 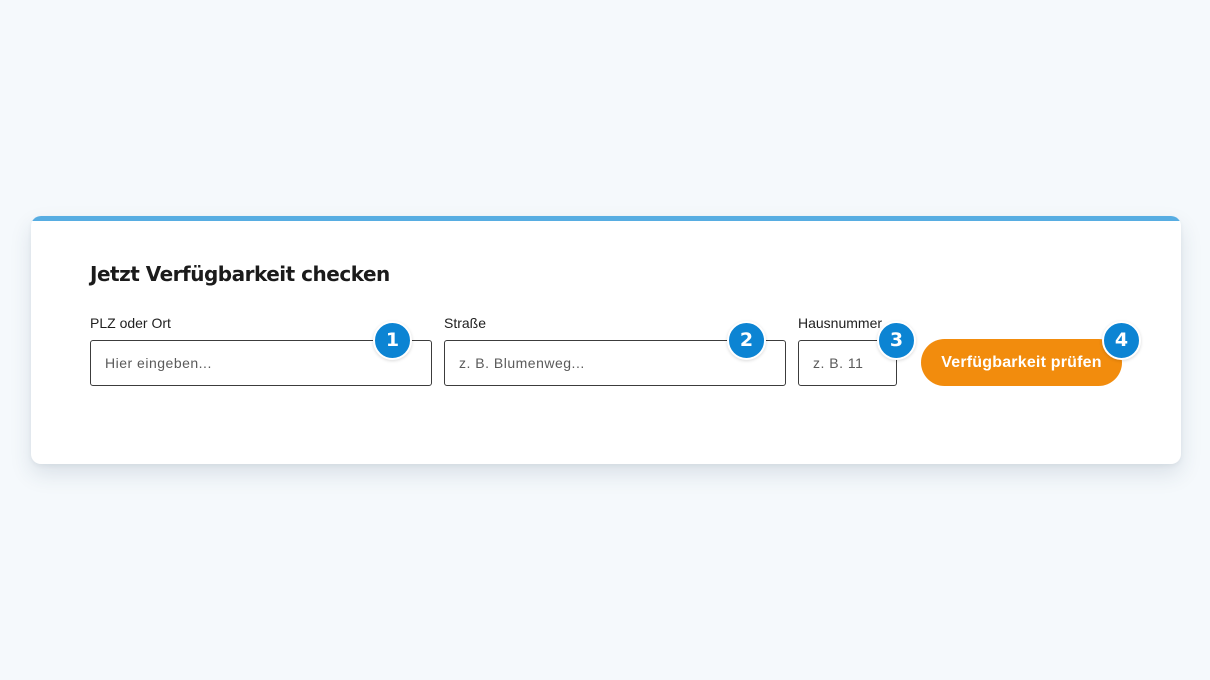 What do you see at coordinates (130, 323) in the screenshot?
I see `zip-city-label: PLZ oder Ort` at bounding box center [130, 323].